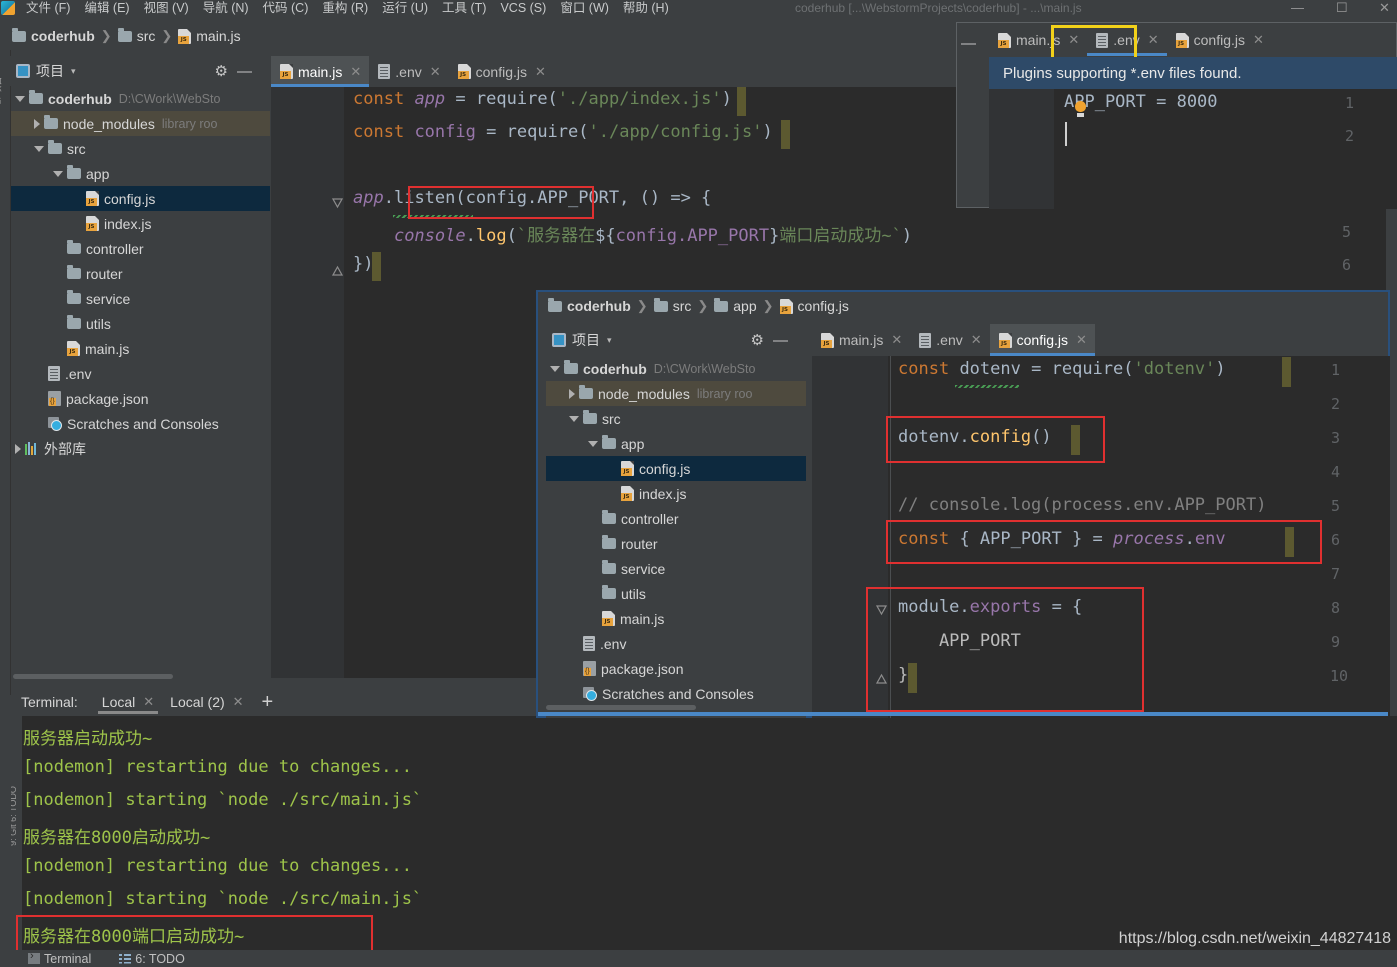  What do you see at coordinates (320, 71) in the screenshot?
I see `editor-tab-main-js: main.js ✕` at bounding box center [320, 71].